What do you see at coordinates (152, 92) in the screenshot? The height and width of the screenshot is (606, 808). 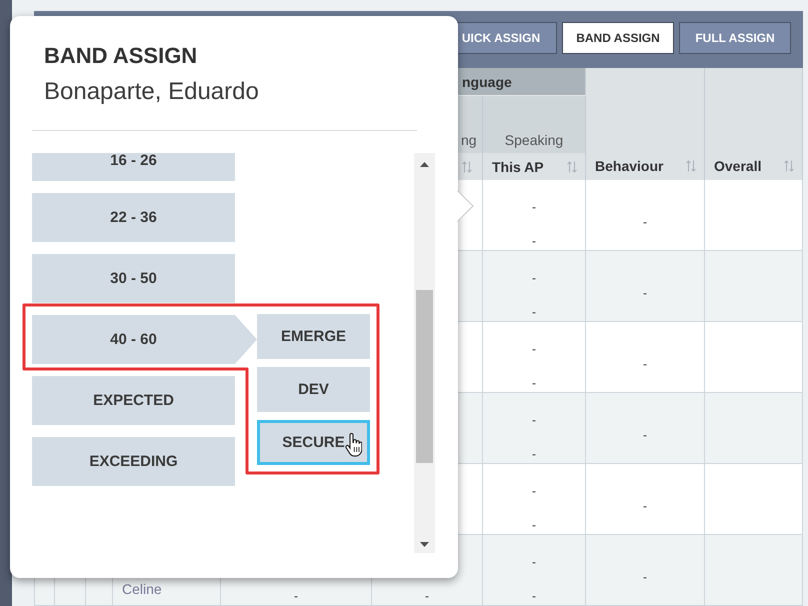 I see `student-name: Bonaparte, Eduardo` at bounding box center [152, 92].